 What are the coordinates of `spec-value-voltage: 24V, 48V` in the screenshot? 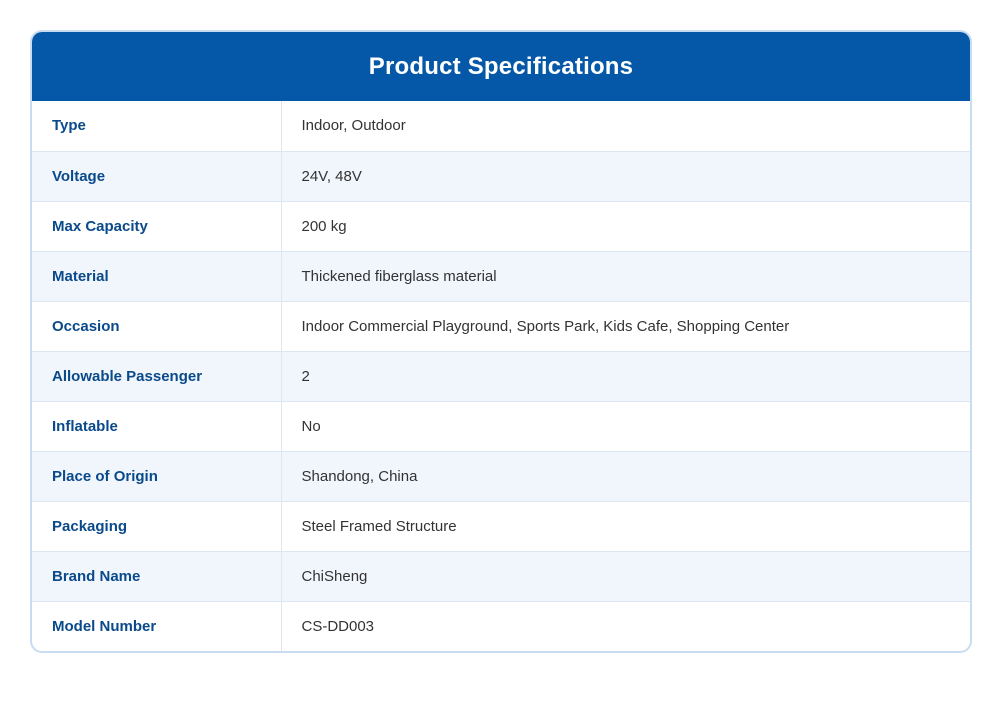 It's located at (625, 175).